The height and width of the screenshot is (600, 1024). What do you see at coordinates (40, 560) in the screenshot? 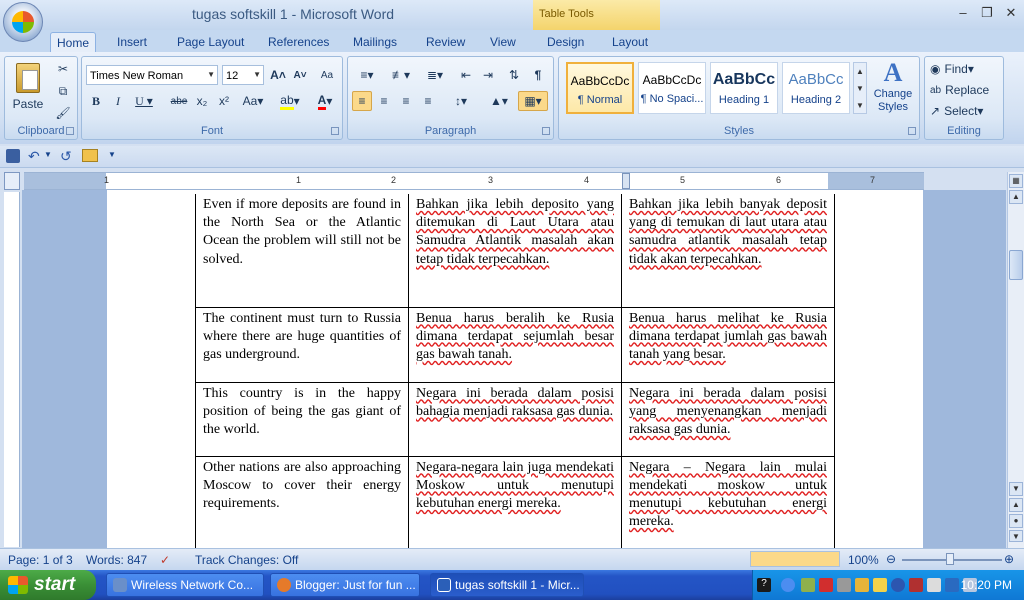
I see `page-count: Page: 1 of 3` at bounding box center [40, 560].